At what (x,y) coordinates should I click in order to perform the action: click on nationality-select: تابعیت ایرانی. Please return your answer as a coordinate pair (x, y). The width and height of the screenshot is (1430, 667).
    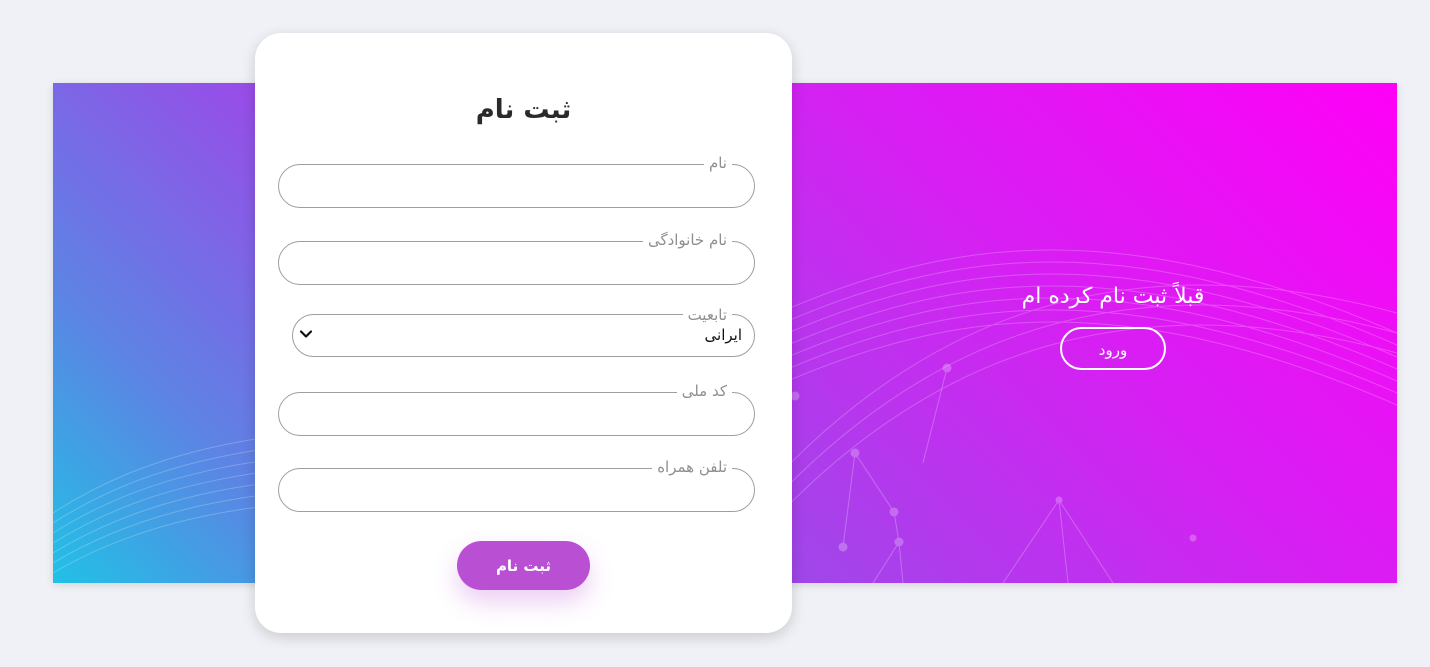
    Looking at the image, I should click on (523, 331).